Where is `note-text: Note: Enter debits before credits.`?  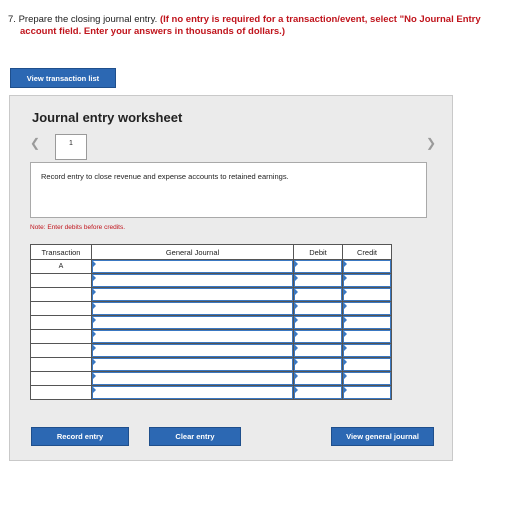
note-text: Note: Enter debits before credits. is located at coordinates (78, 227).